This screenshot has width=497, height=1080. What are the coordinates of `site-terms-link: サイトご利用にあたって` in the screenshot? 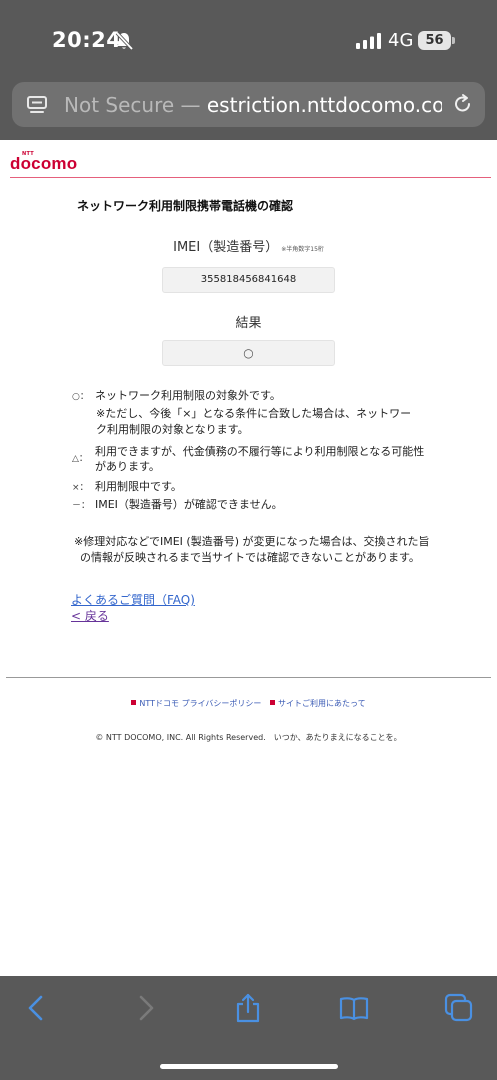 It's located at (317, 703).